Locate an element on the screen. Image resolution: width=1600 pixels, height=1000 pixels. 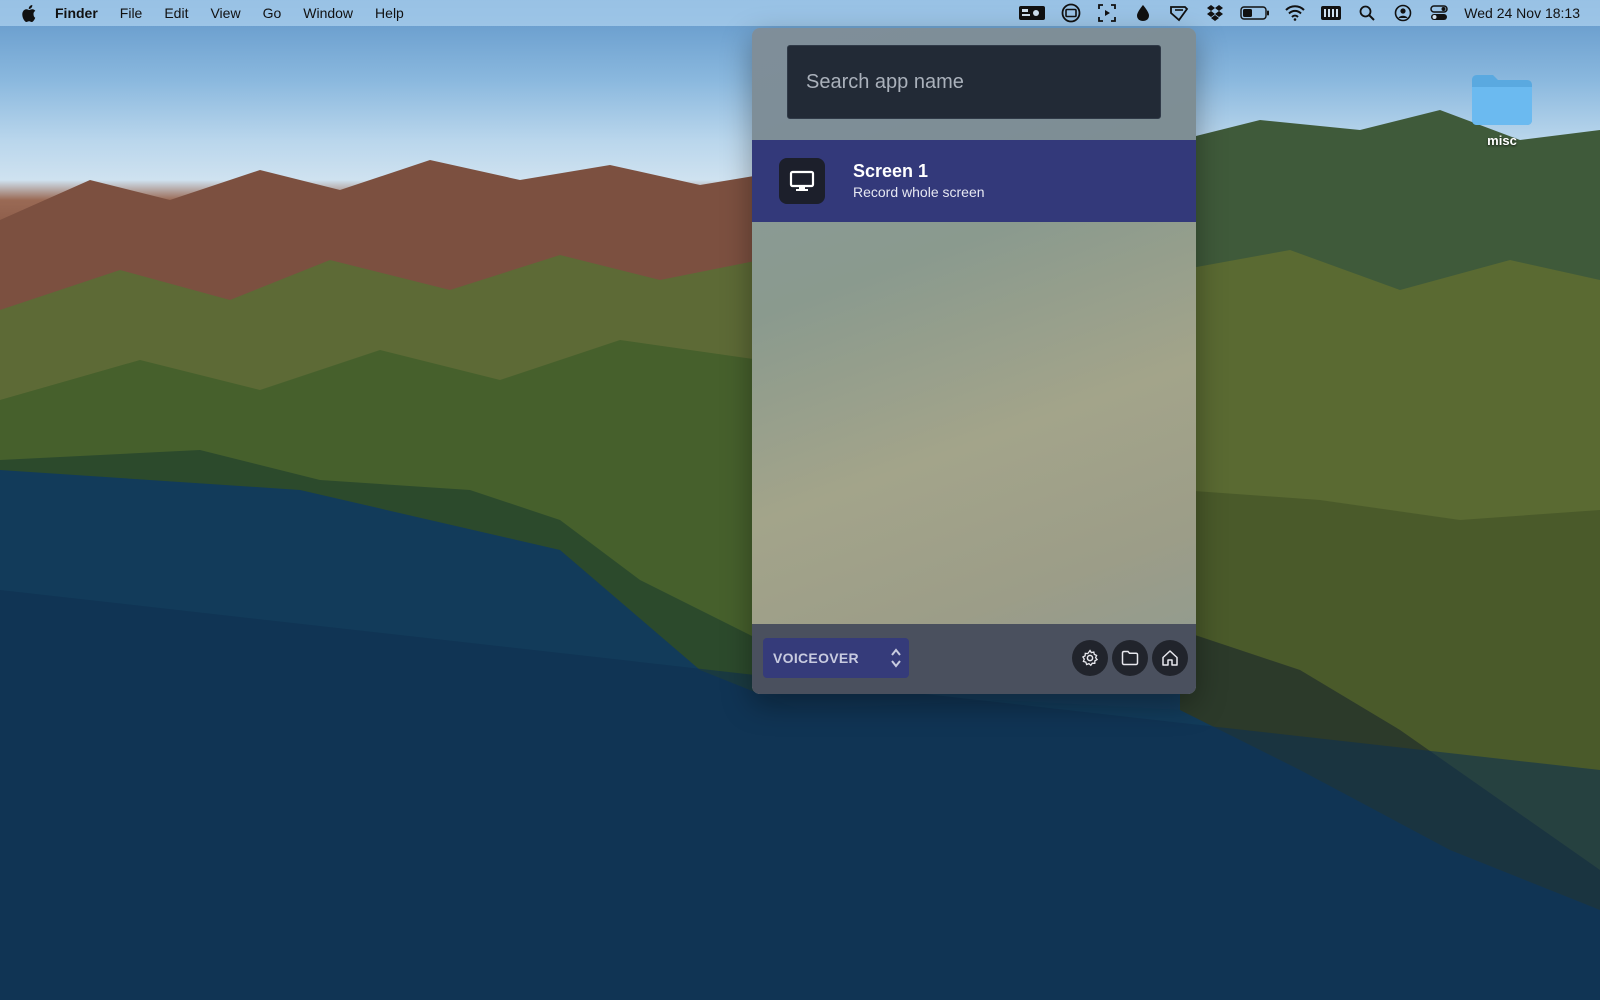
recorder-icon is located at coordinates (1032, 13).